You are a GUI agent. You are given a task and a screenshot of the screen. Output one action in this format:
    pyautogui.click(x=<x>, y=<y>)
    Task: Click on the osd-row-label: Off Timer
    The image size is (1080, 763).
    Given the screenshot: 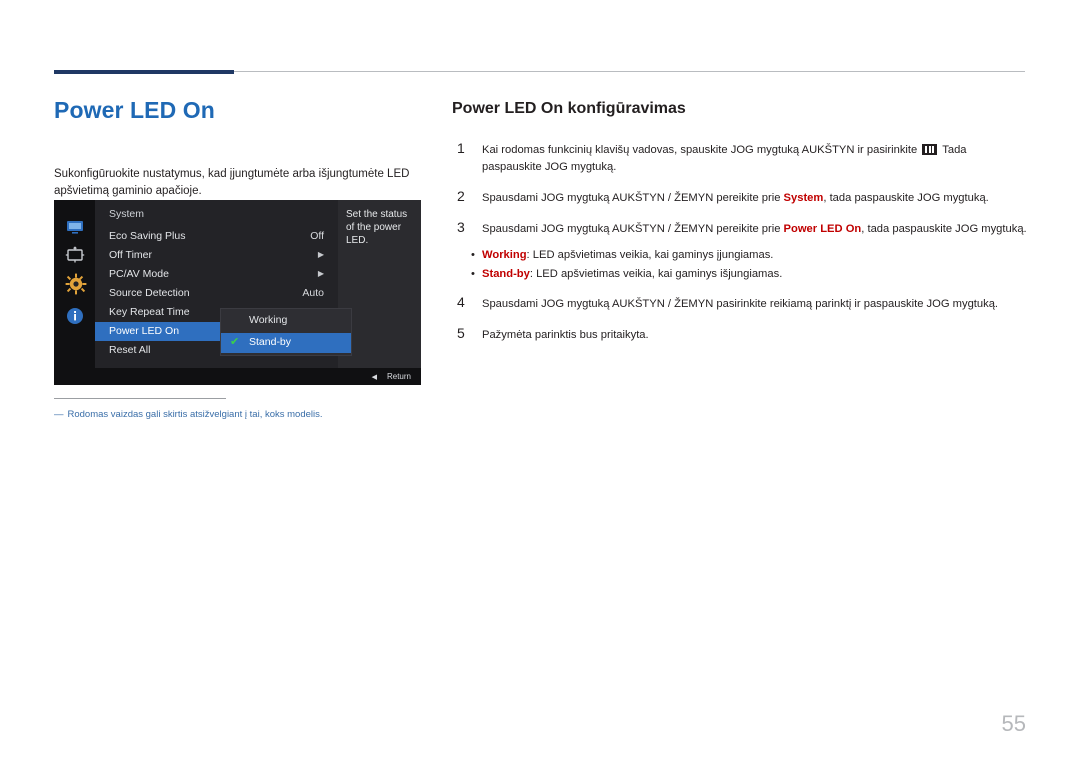 What is the action you would take?
    pyautogui.click(x=130, y=255)
    